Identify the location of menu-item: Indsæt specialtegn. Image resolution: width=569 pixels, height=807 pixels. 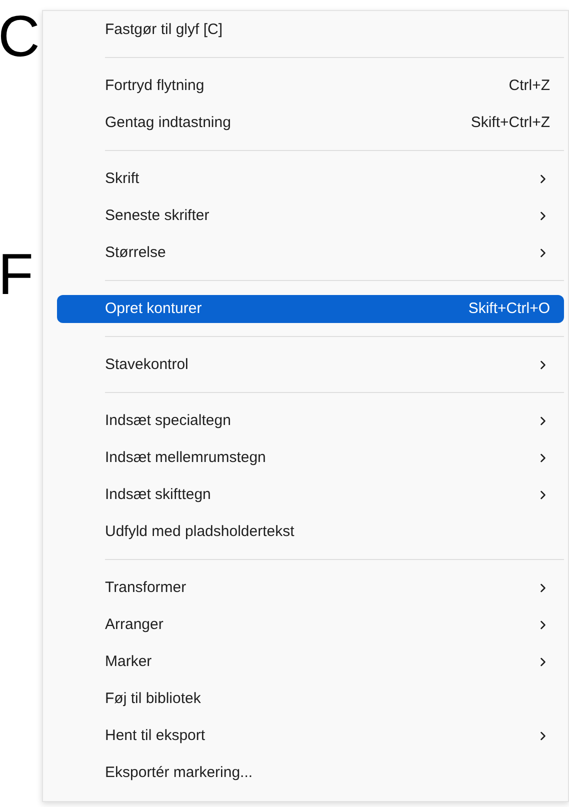
(310, 420).